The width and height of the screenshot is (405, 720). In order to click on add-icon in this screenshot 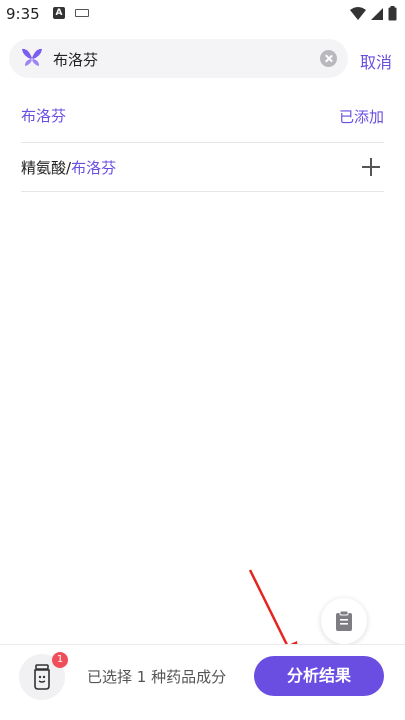, I will do `click(371, 167)`.